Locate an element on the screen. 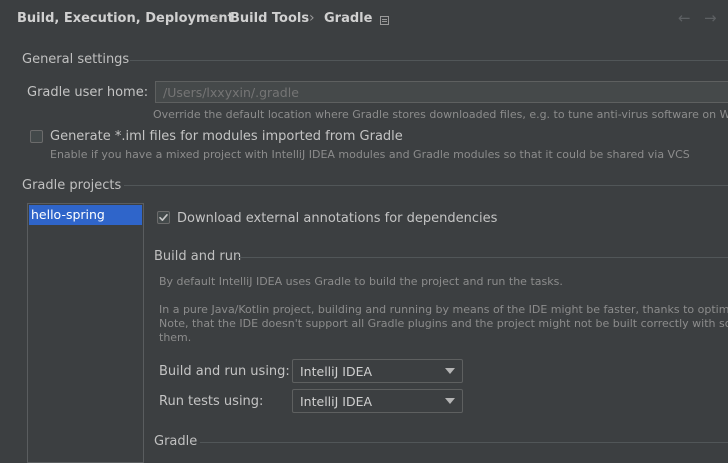  download-annotations-checkbox is located at coordinates (163, 217).